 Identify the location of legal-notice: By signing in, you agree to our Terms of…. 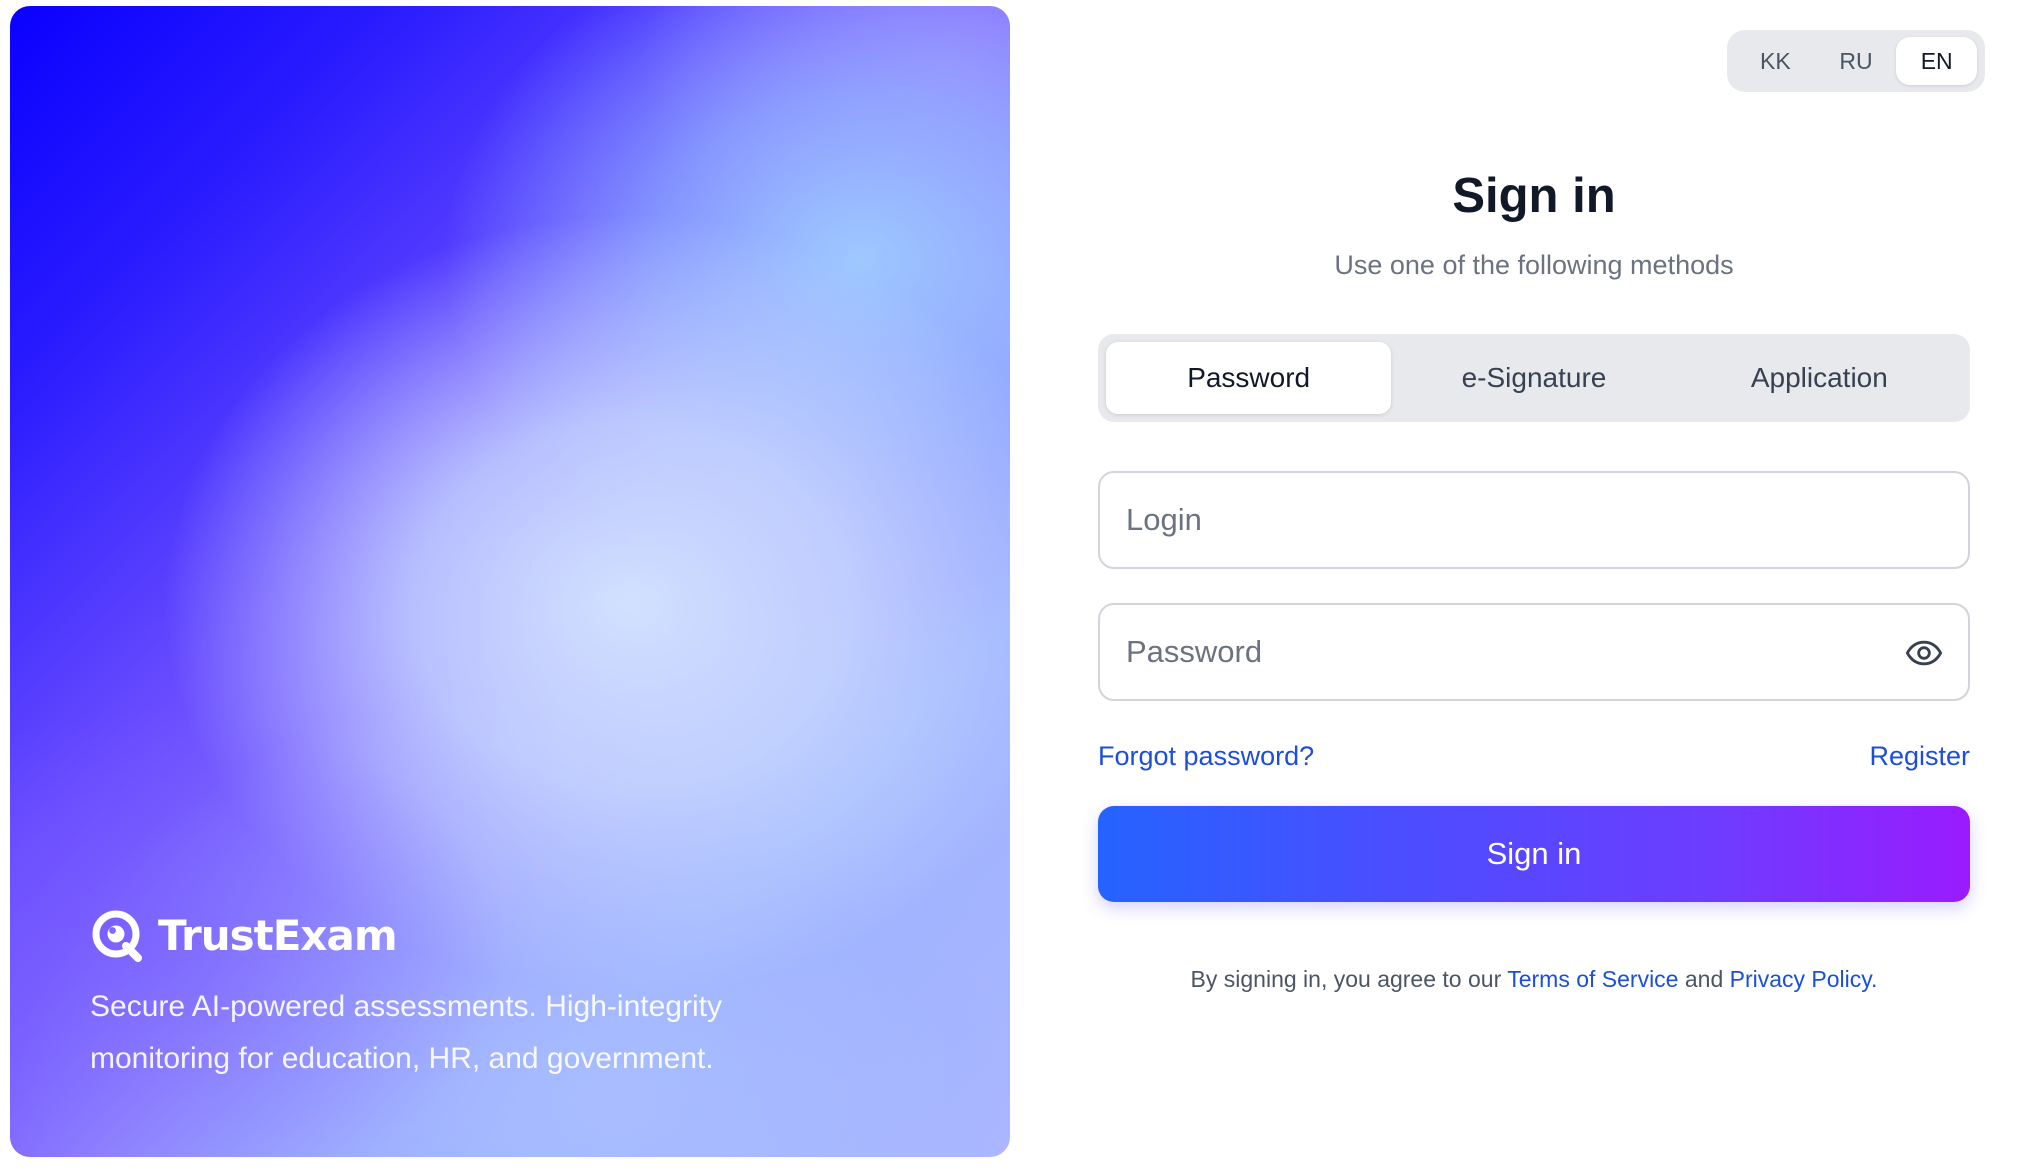
(1534, 979).